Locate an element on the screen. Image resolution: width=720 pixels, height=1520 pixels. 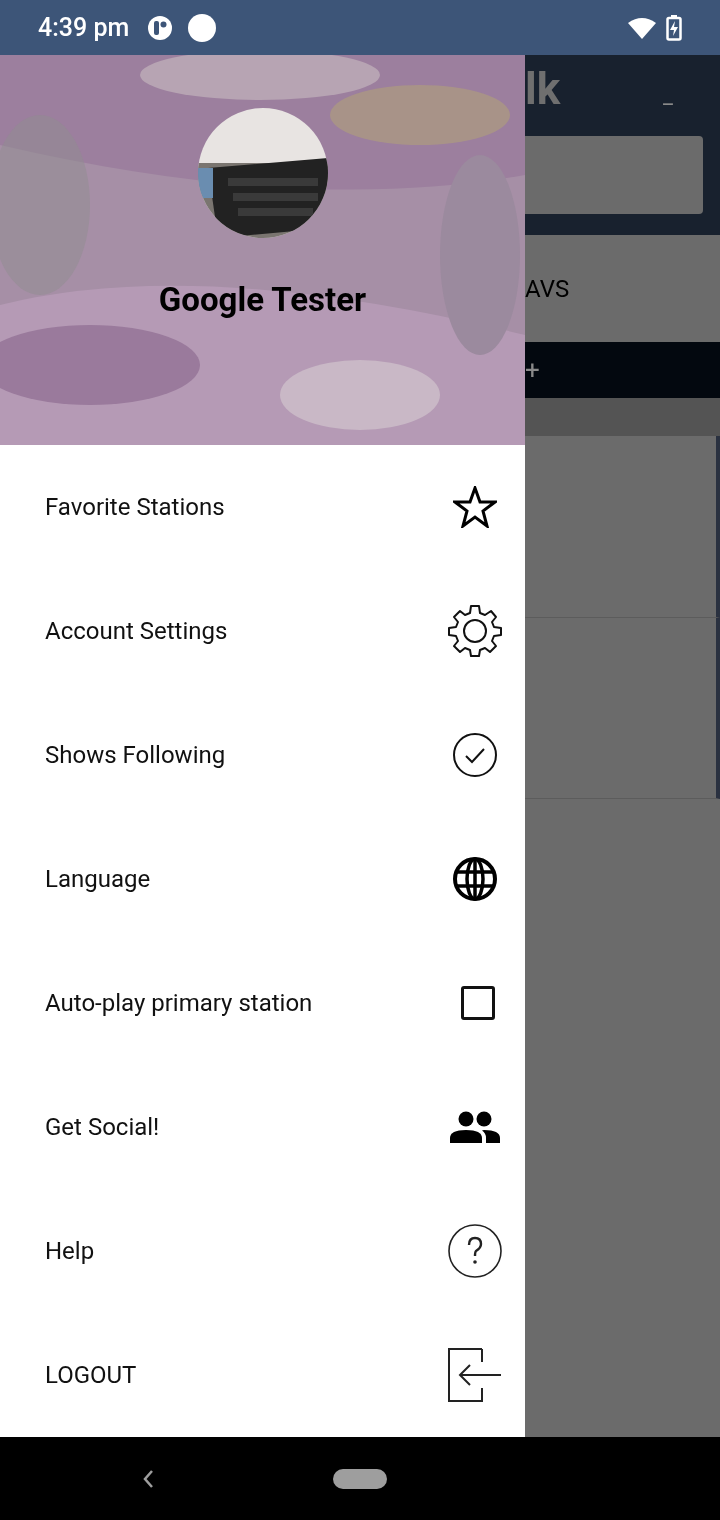
tab: AVS is located at coordinates (547, 288).